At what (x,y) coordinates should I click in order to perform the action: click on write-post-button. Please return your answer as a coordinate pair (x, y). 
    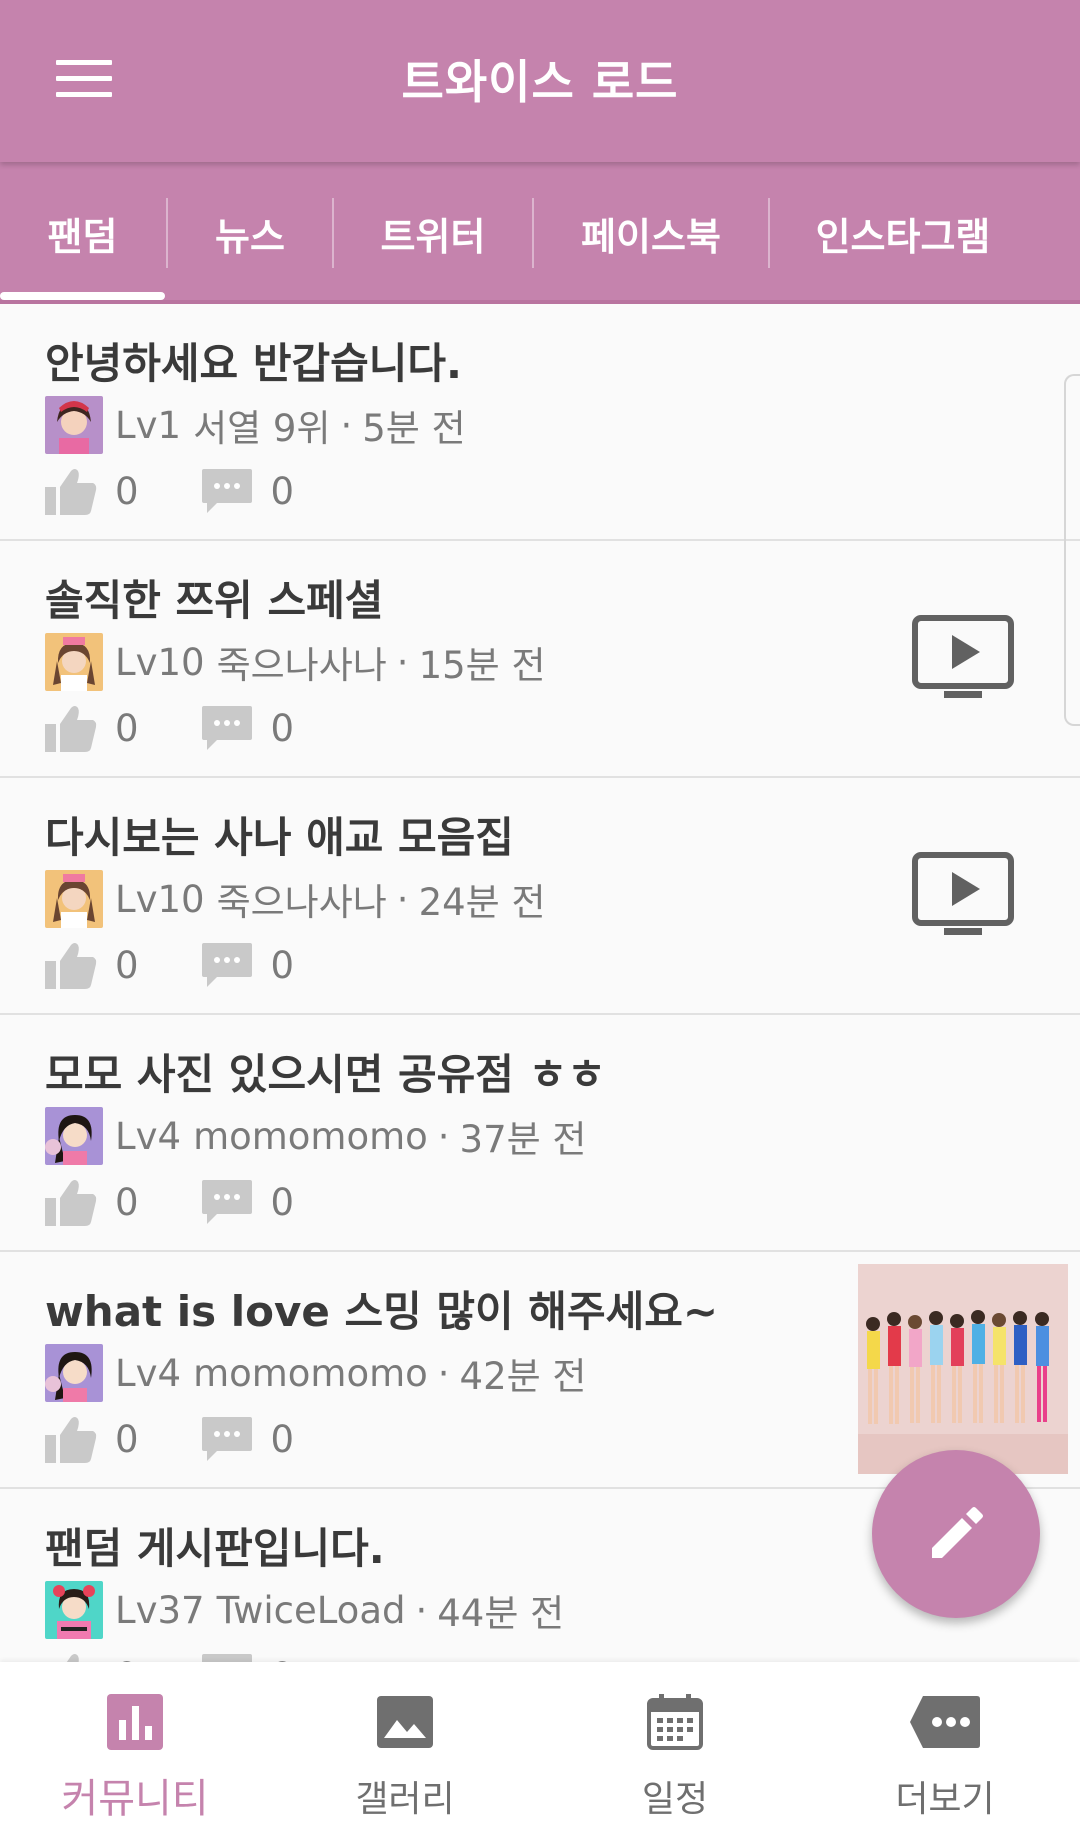
    Looking at the image, I should click on (956, 1534).